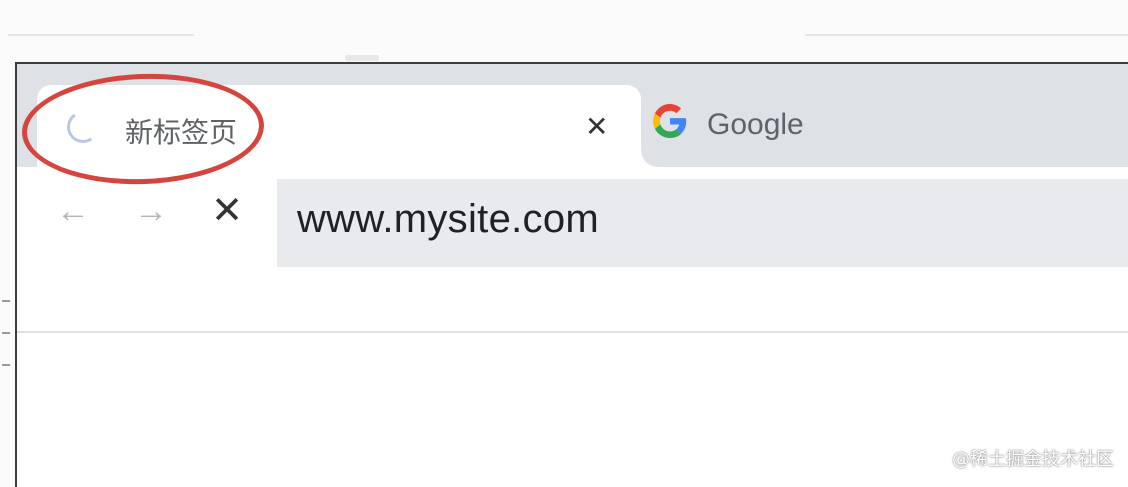  Describe the element at coordinates (227, 211) in the screenshot. I see `stop-loading-icon: ✕` at that location.